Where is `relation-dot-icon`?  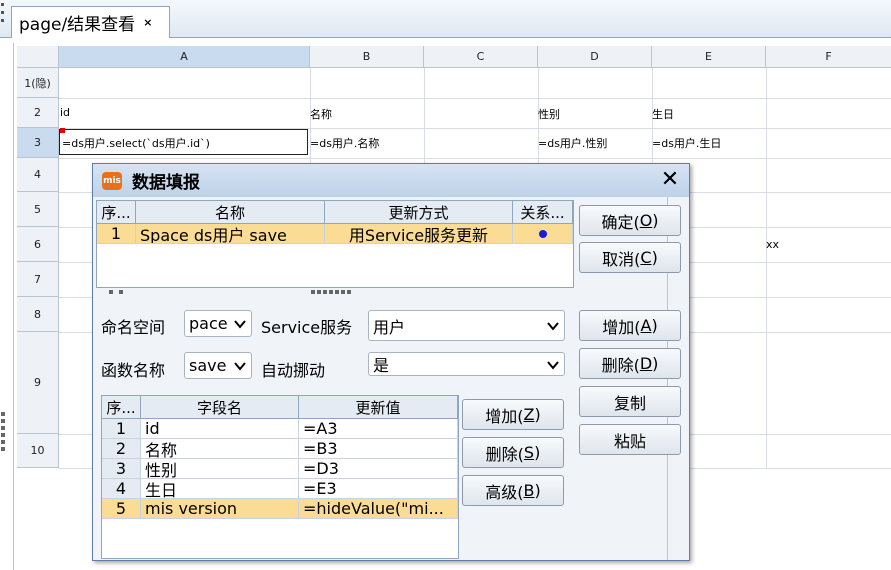 relation-dot-icon is located at coordinates (542, 233).